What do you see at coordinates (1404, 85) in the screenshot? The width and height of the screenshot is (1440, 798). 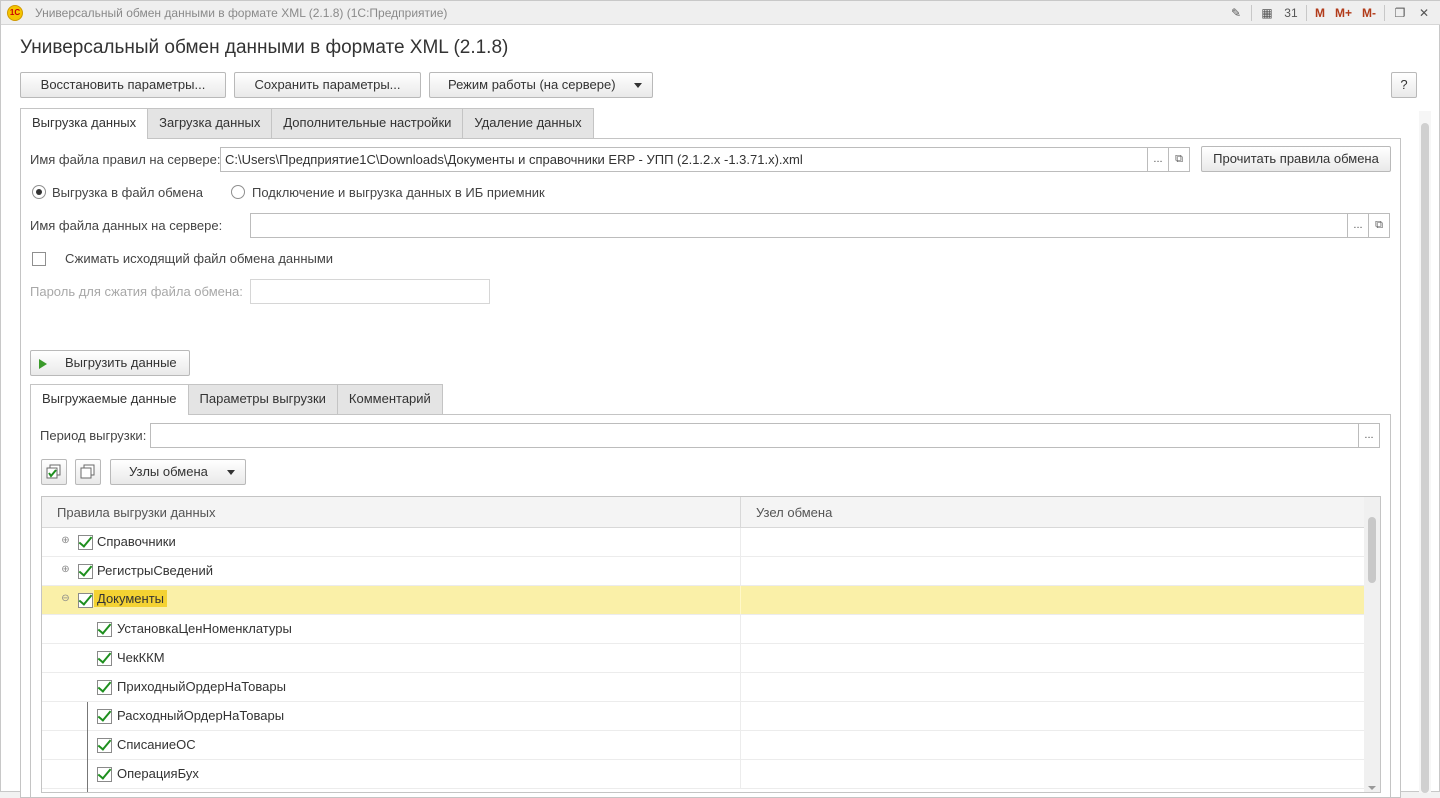 I see `help-button: ?` at bounding box center [1404, 85].